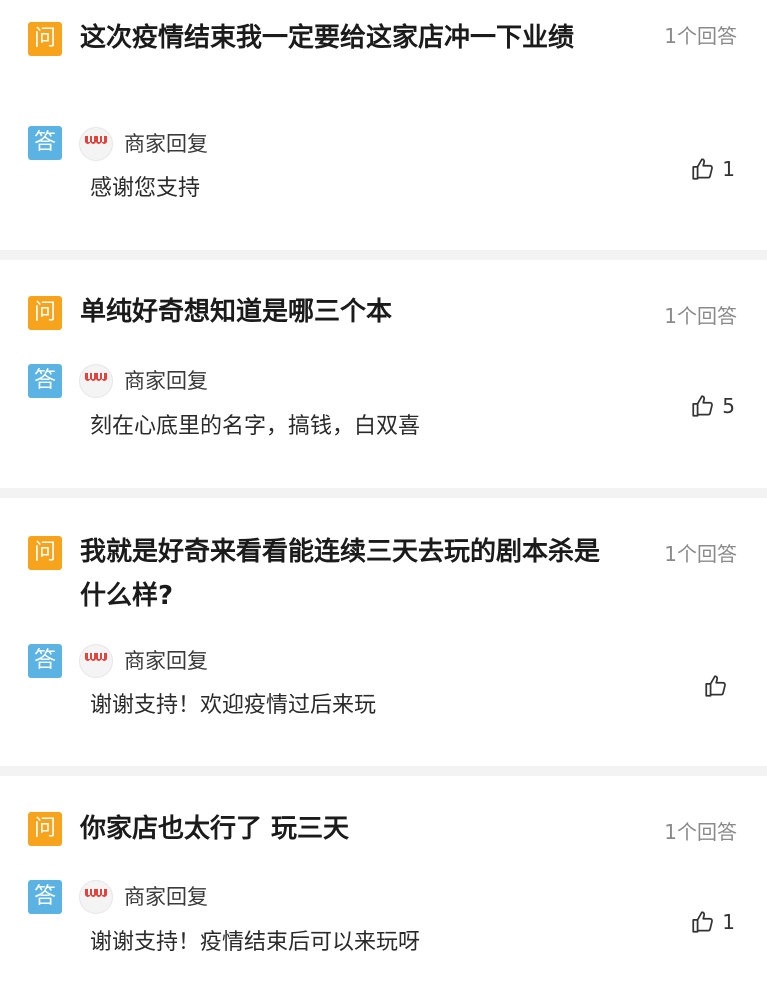 Image resolution: width=767 pixels, height=1000 pixels. What do you see at coordinates (728, 406) in the screenshot?
I see `like-count: 5` at bounding box center [728, 406].